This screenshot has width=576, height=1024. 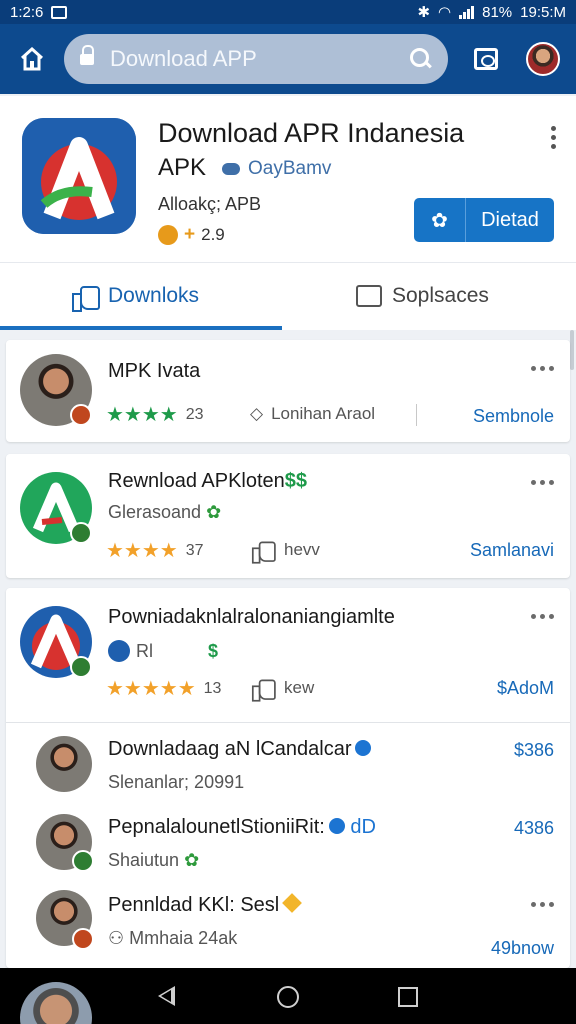 I want to click on install-label: Dietad, so click(x=510, y=219).